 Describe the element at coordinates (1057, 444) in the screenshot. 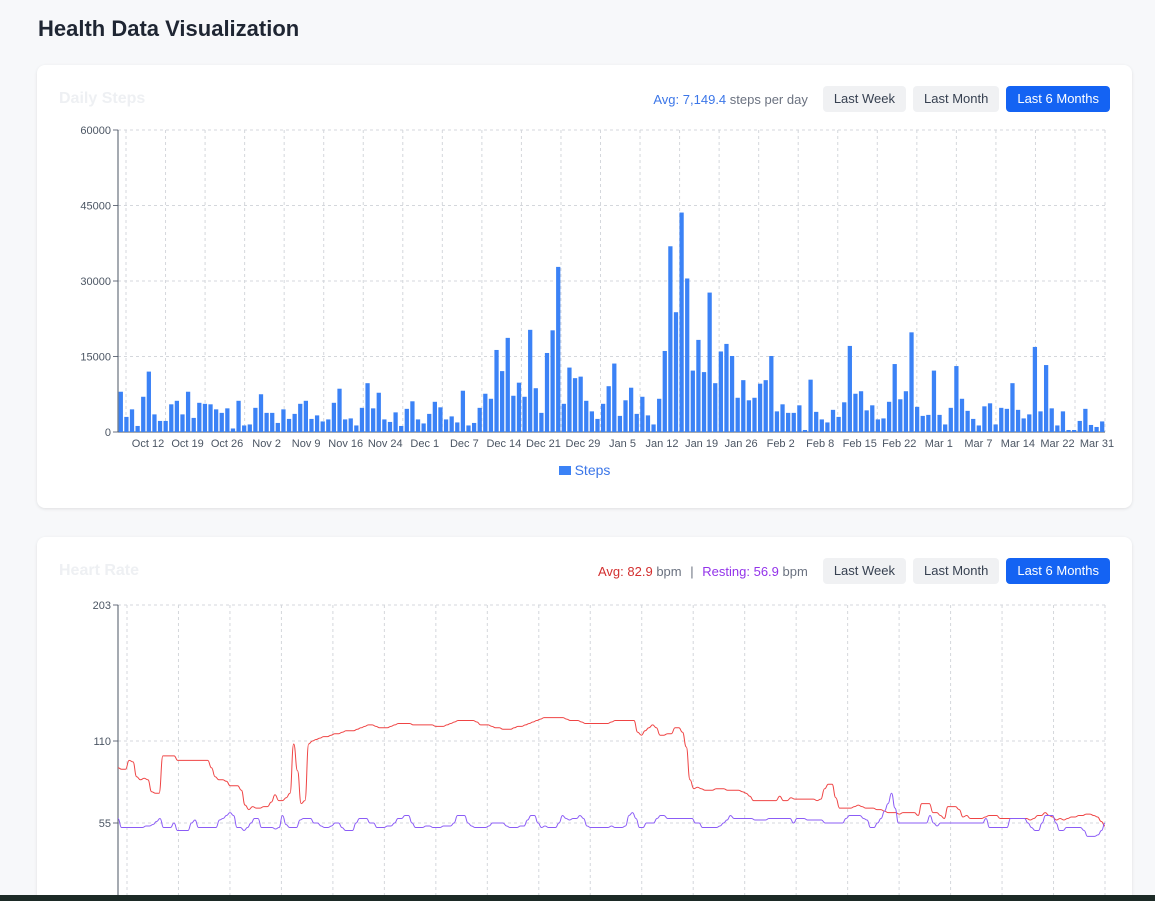

I see `x-tick-label: Mar 22` at that location.